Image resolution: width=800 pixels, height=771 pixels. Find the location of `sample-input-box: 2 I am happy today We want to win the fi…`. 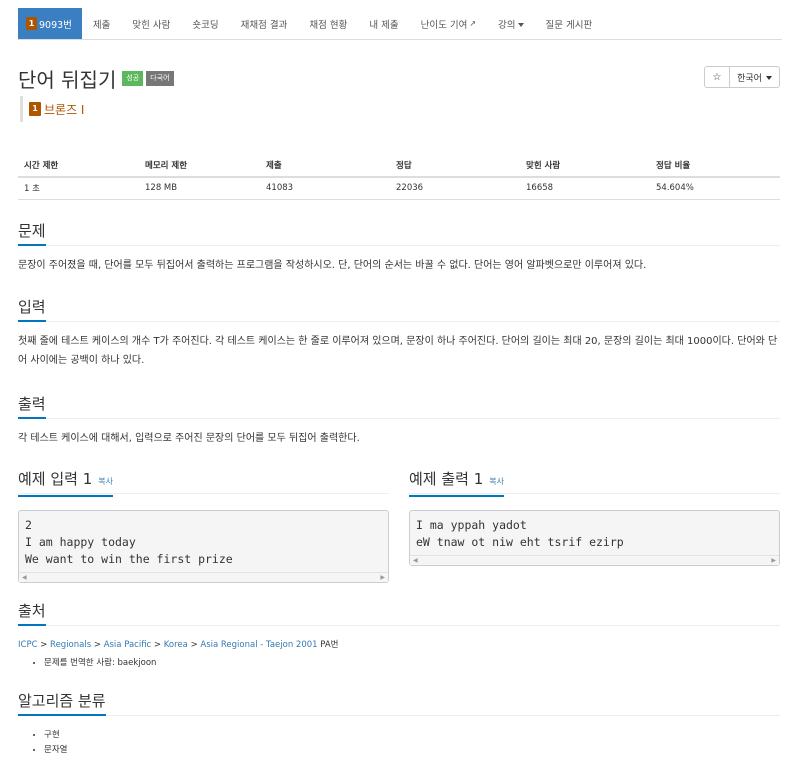

sample-input-box: 2 I am happy today We want to win the fi… is located at coordinates (203, 546).